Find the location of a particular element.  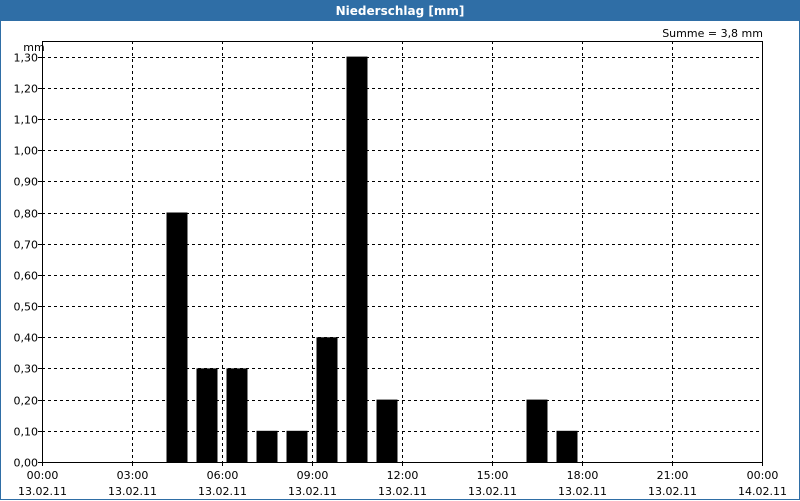

y-tick-label: 1,00 is located at coordinates (26, 151).